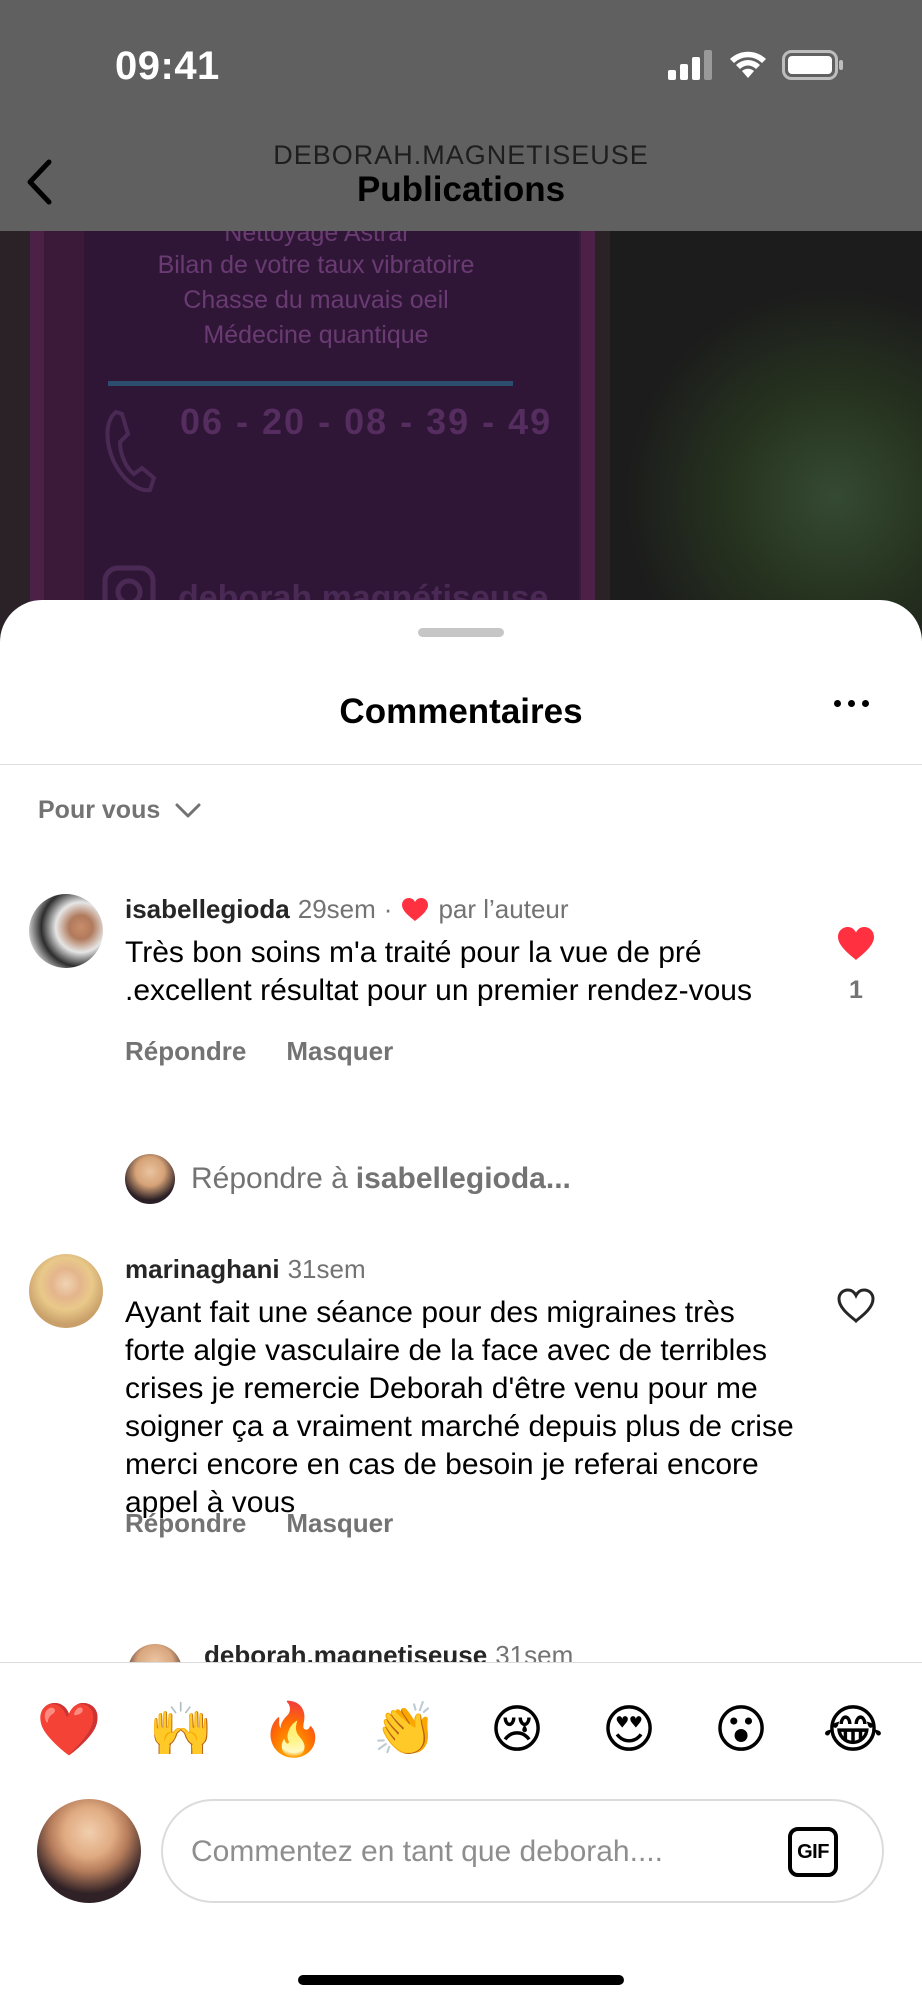 Image resolution: width=922 pixels, height=2000 pixels. I want to click on heart-outline-icon, so click(856, 1306).